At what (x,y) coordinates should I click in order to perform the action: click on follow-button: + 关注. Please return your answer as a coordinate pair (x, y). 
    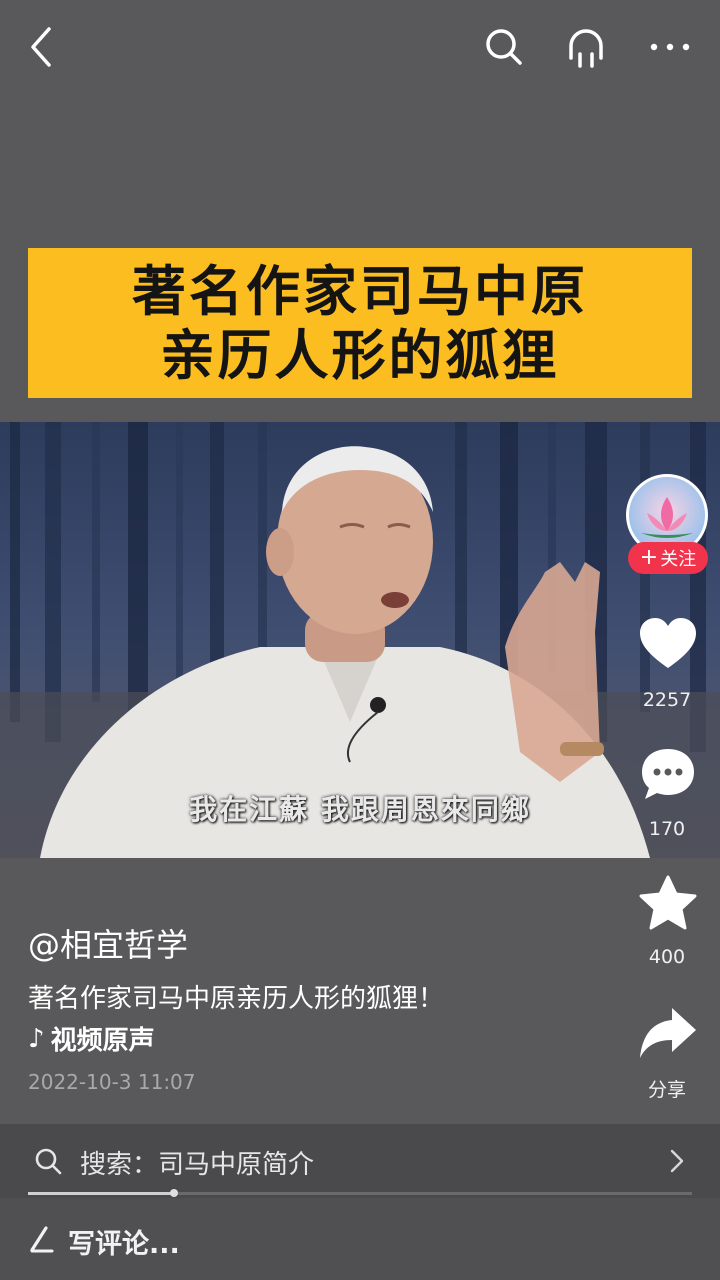
    Looking at the image, I should click on (668, 558).